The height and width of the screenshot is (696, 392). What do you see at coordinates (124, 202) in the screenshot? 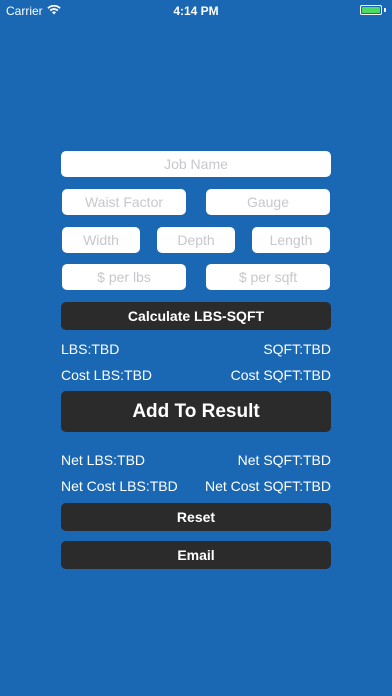
I see `waist-factor-input` at bounding box center [124, 202].